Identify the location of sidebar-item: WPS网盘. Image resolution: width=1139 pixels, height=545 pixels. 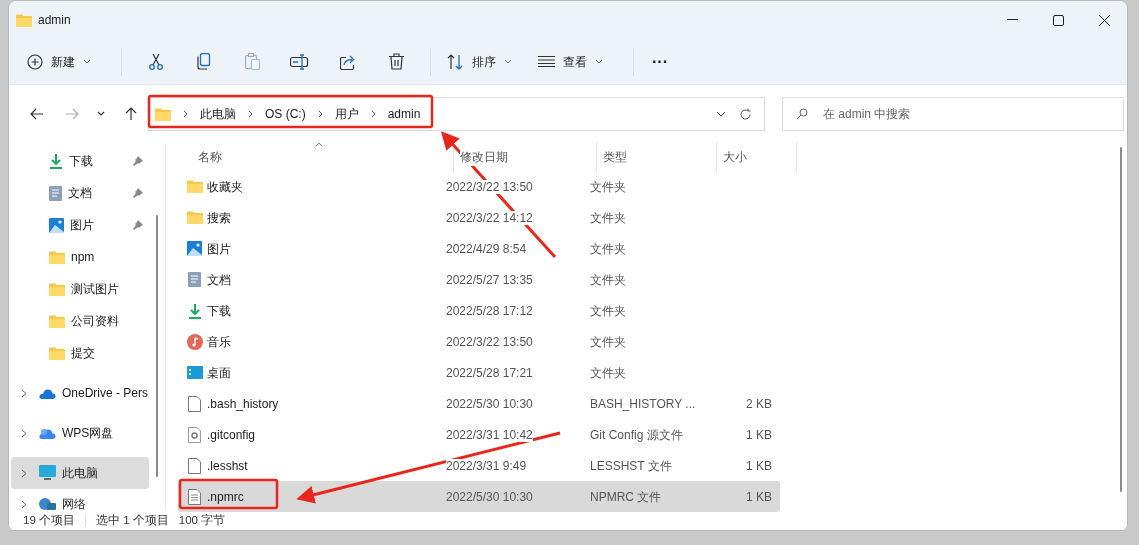
(80, 433).